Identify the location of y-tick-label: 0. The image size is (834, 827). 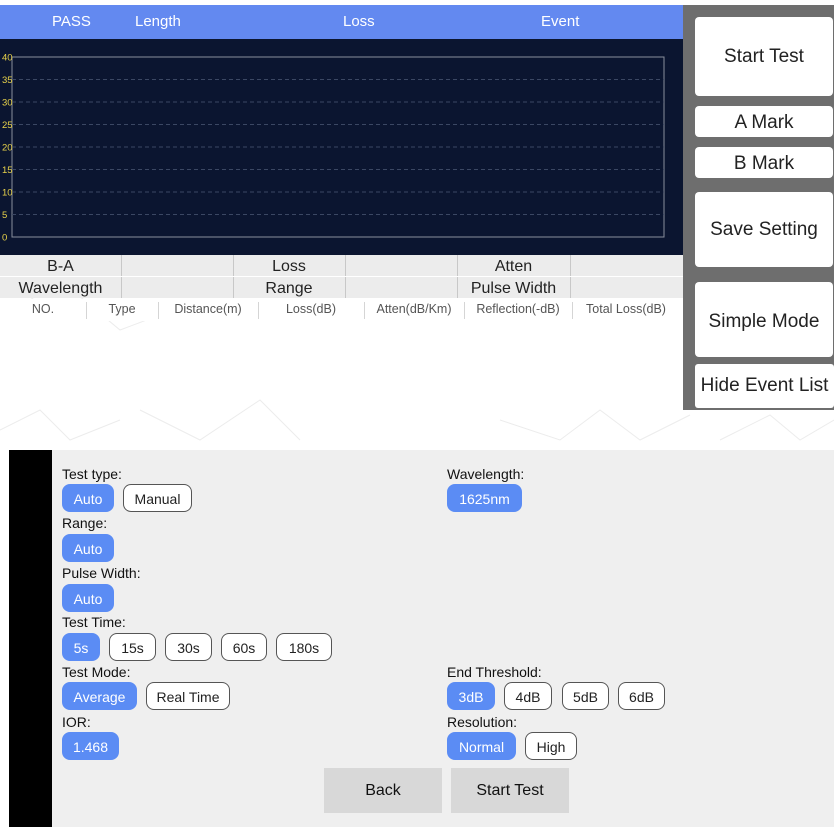
(4, 238).